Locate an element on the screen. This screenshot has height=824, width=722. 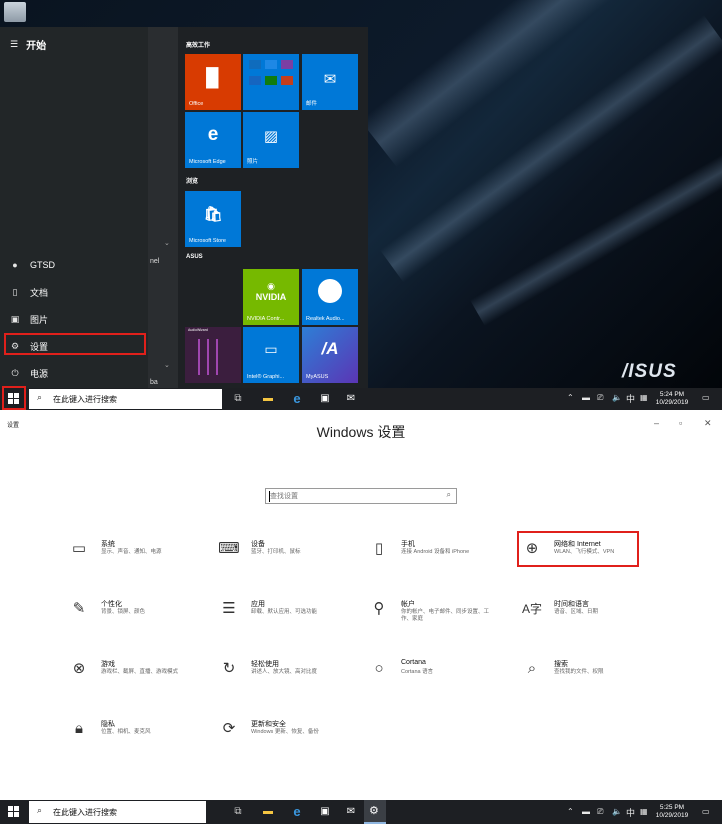
page-title: Windows 设置 is located at coordinates (361, 432).